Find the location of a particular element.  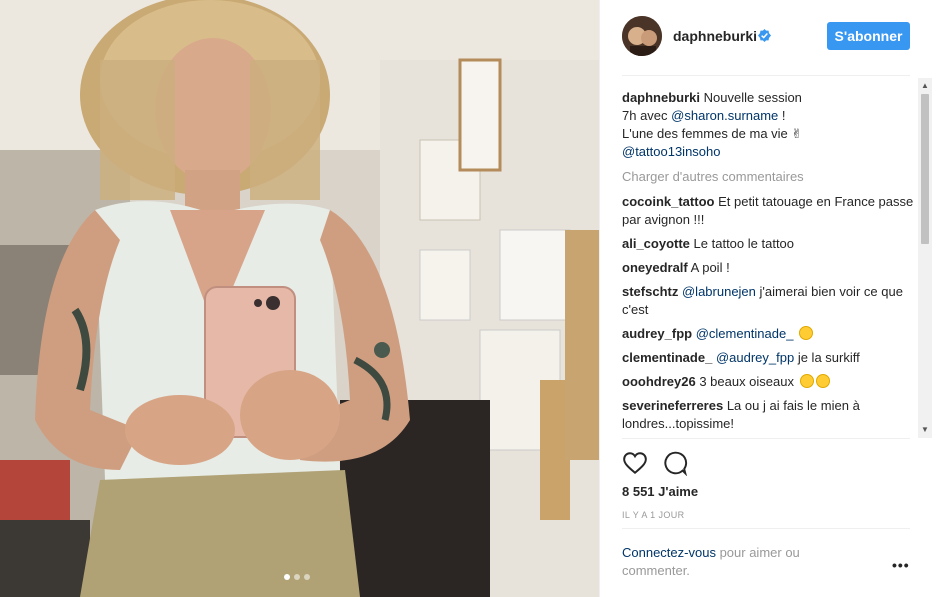

like-count: 8 551 J'aime is located at coordinates (660, 491).